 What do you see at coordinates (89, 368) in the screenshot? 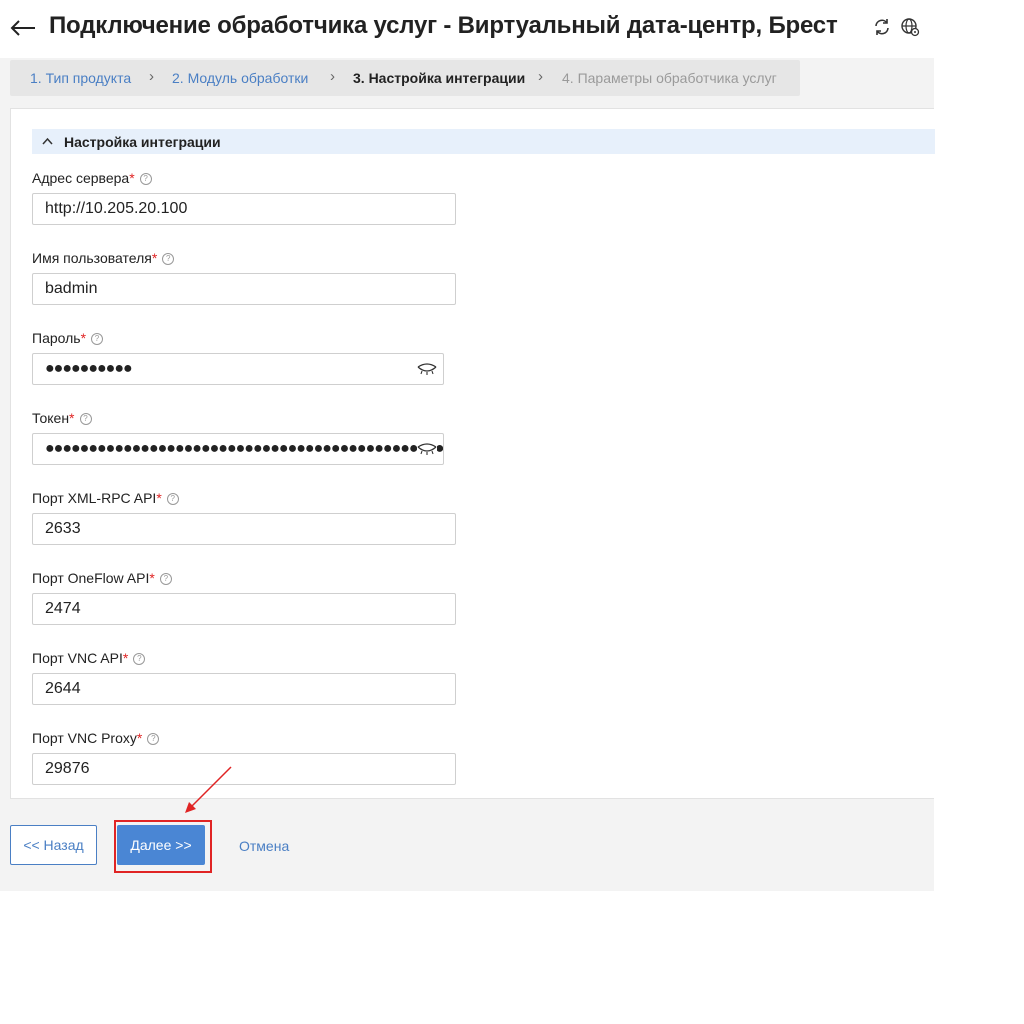
I see `password-value: ●●●●●●●●●●` at bounding box center [89, 368].